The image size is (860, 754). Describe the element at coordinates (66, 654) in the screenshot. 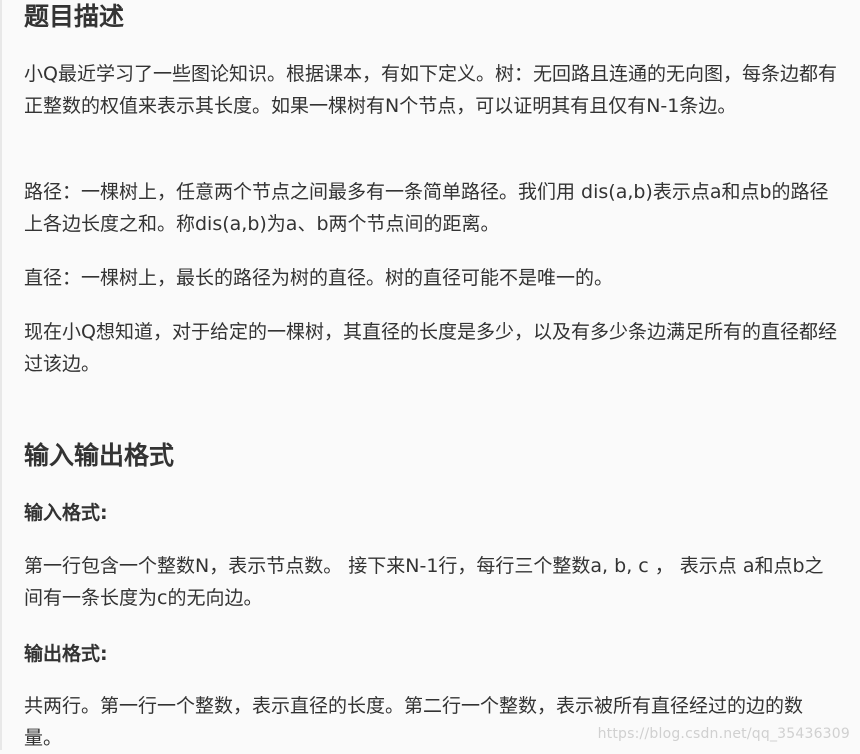

I see `output-format-label: 输出格式:` at that location.